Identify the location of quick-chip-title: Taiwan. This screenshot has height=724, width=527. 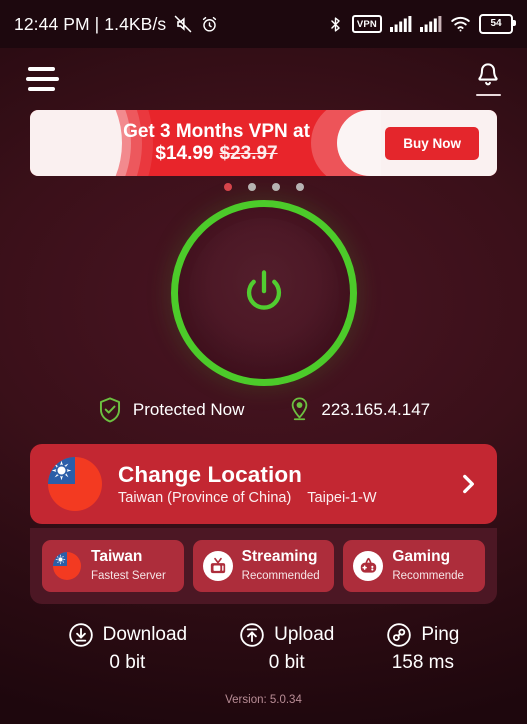
(117, 556).